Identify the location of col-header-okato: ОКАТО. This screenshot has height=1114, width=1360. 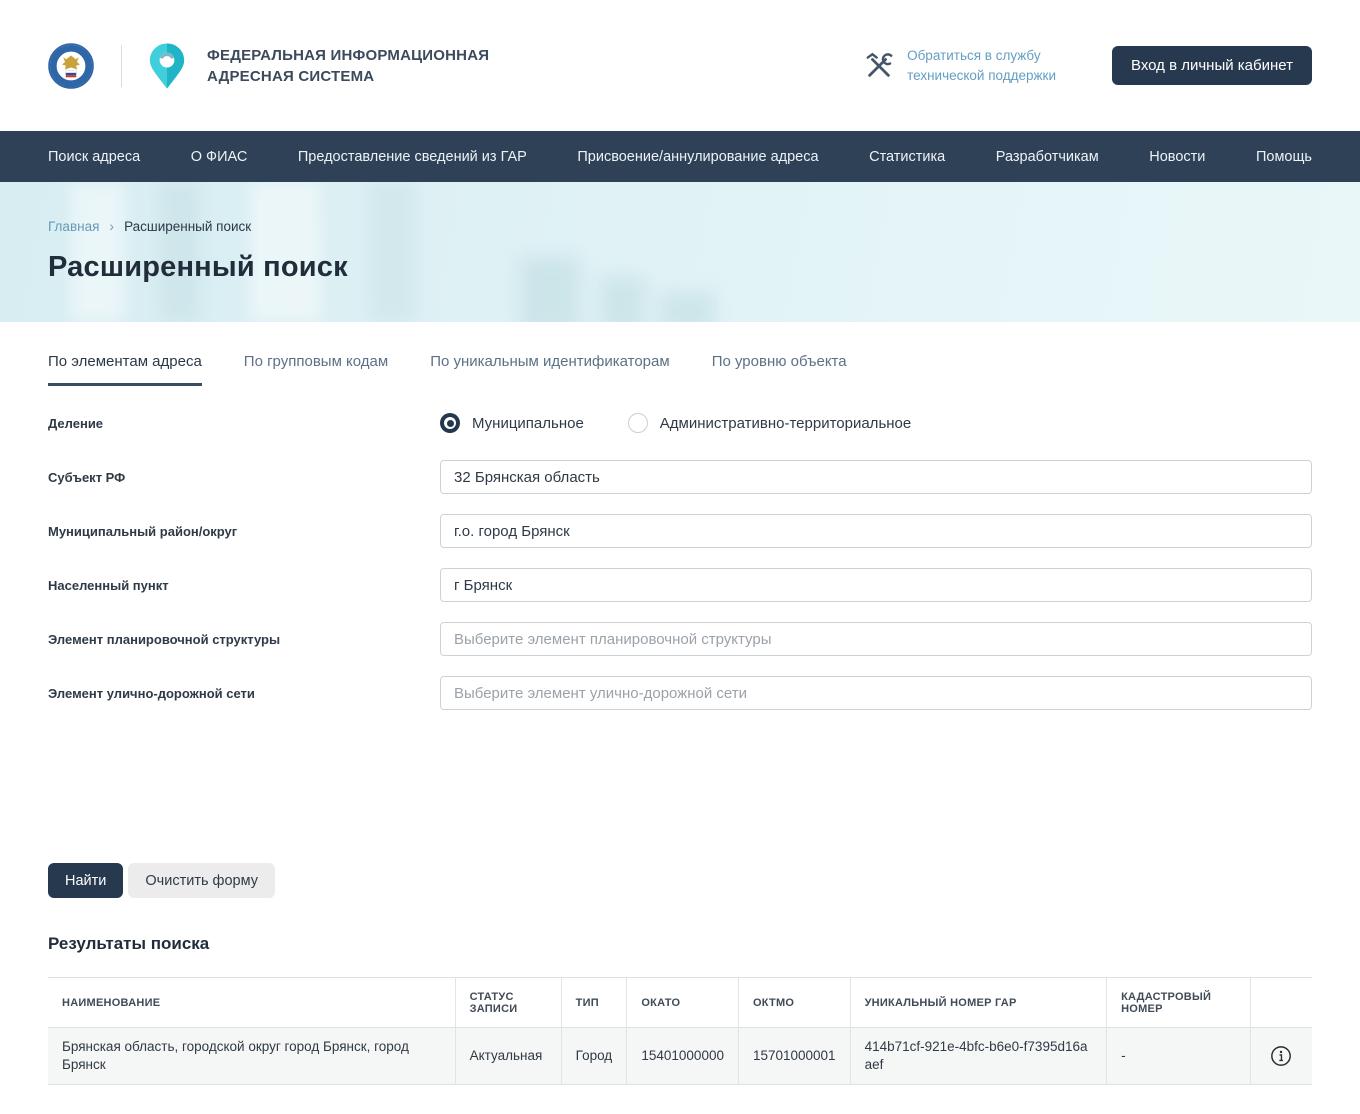
(682, 1002).